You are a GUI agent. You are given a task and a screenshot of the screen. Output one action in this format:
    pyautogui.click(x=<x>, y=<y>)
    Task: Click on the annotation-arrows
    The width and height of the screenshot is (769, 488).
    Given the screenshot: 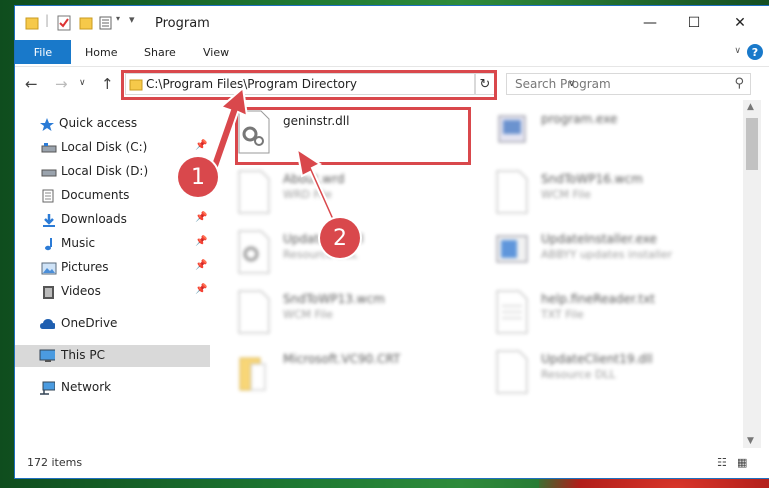 What is the action you would take?
    pyautogui.click(x=272, y=158)
    